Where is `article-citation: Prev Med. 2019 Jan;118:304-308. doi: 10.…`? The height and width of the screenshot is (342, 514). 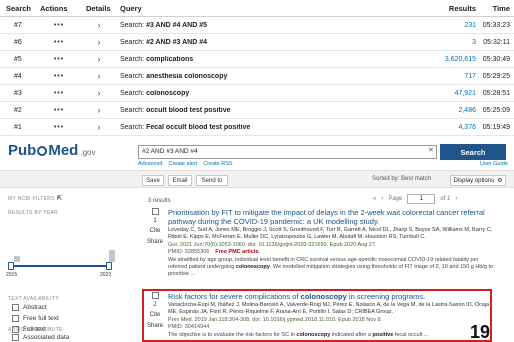
article-citation: Prev Med. 2019 Jan;118:304-308. doi: 10.… is located at coordinates (275, 320).